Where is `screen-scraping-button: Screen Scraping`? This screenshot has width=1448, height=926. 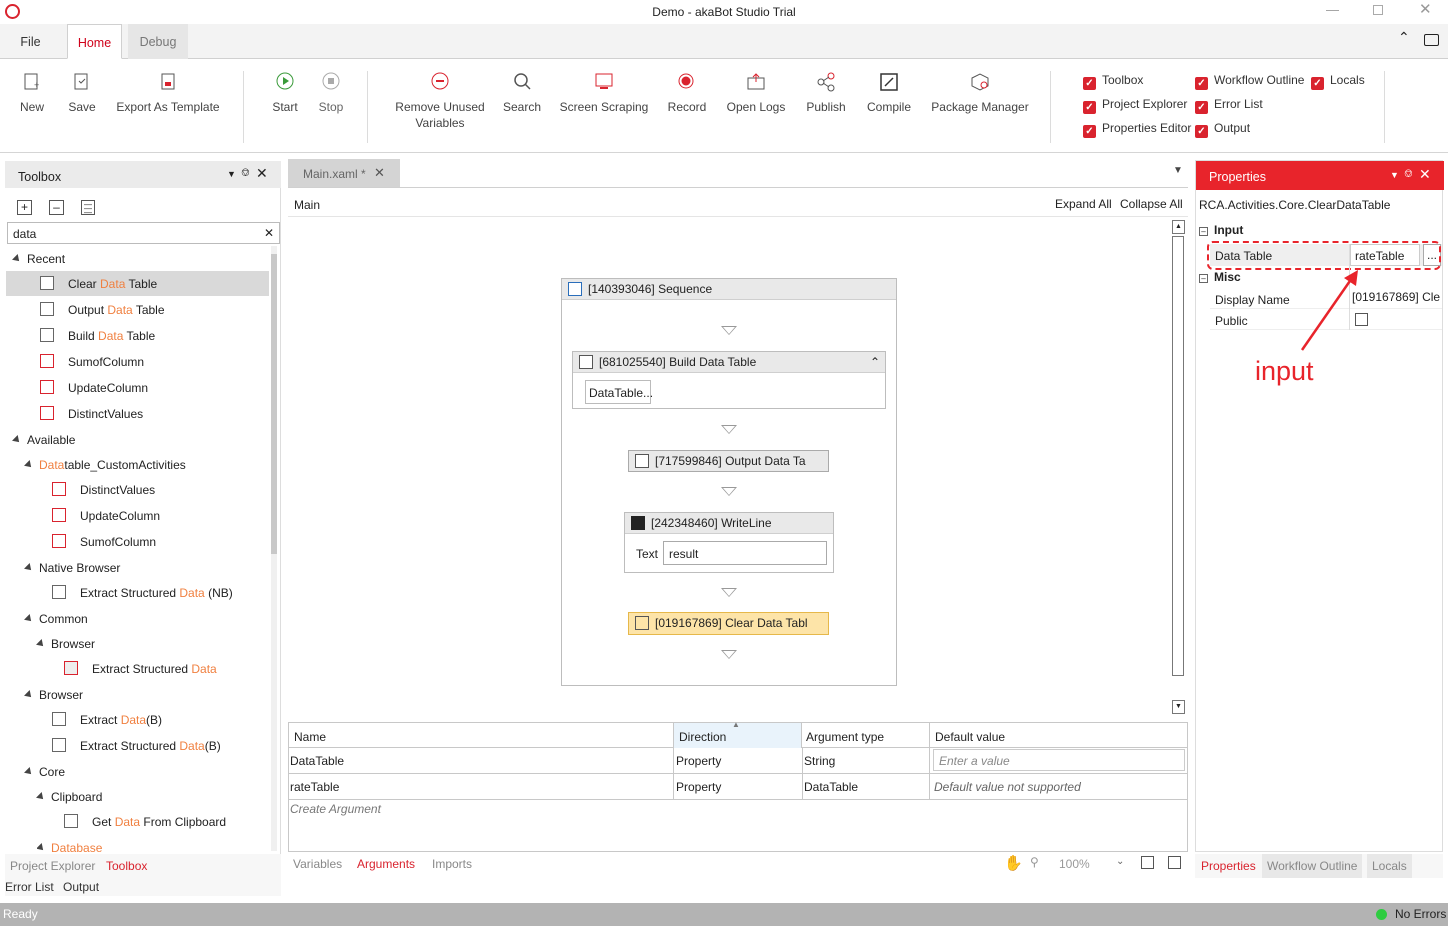
screen-scraping-button: Screen Scraping is located at coordinates (604, 93).